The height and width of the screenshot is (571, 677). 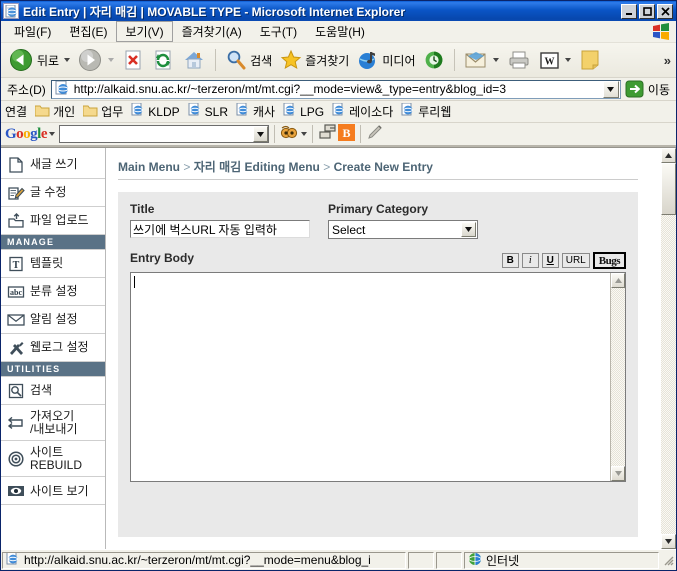 What do you see at coordinates (289, 134) in the screenshot?
I see `popup-blocker-icon` at bounding box center [289, 134].